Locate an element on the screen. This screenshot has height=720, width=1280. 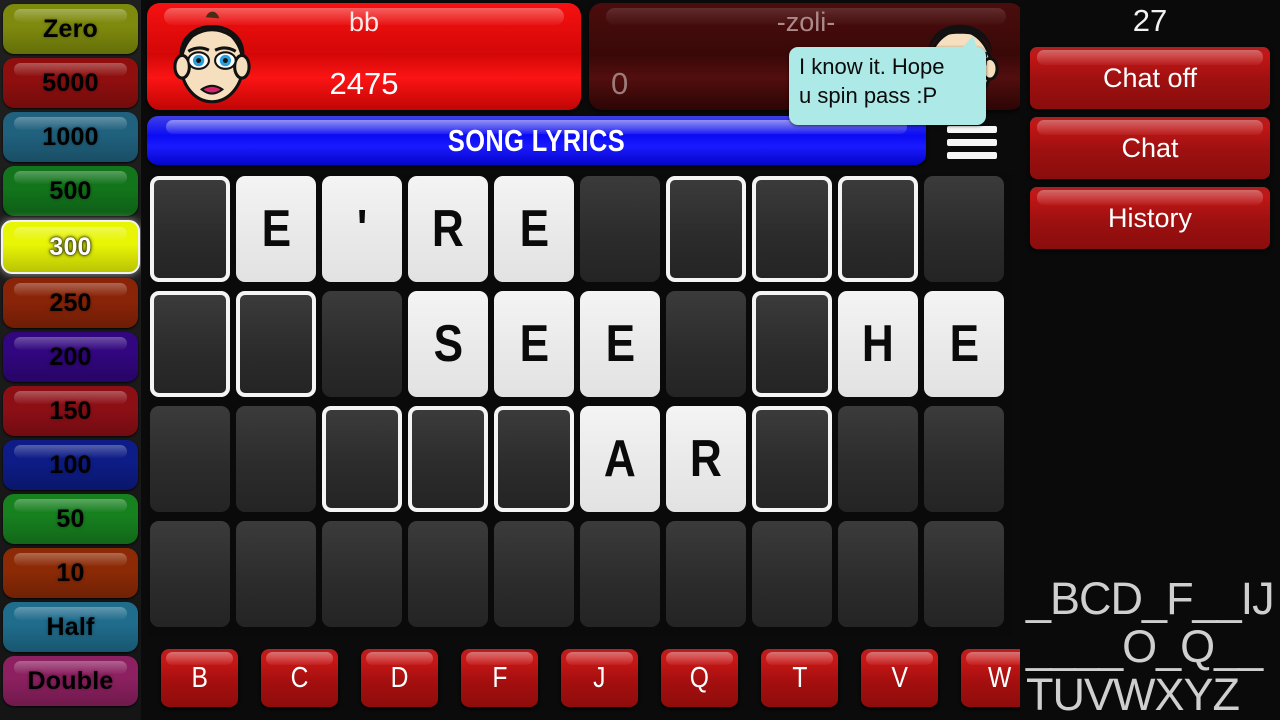
wheel-wedge-500: 500 is located at coordinates (70, 191).